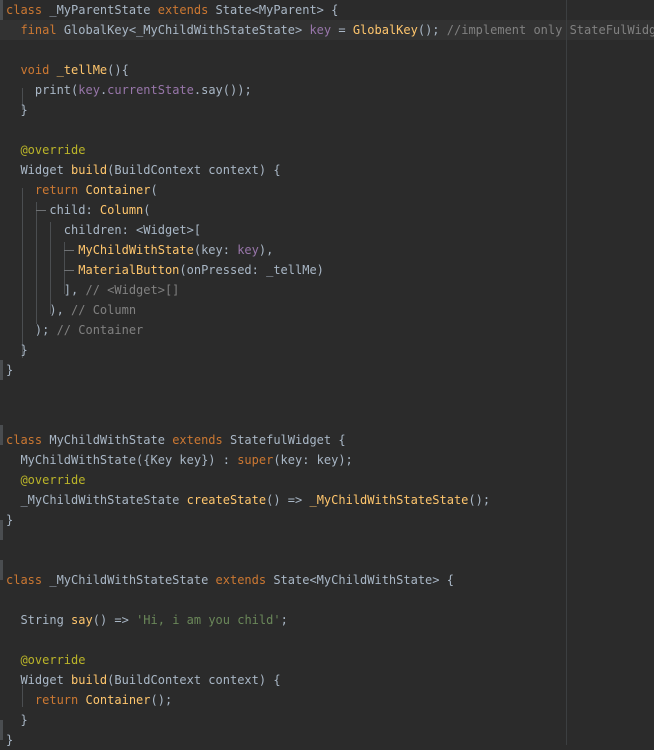 Image resolution: width=654 pixels, height=750 pixels. I want to click on code-token: (key: key);, so click(313, 460).